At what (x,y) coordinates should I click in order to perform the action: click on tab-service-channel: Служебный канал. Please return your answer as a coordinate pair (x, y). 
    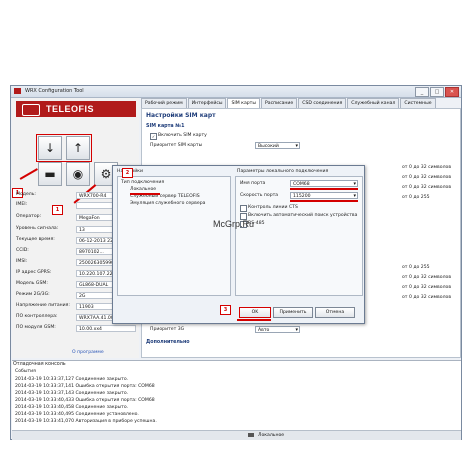
    Looking at the image, I should click on (373, 103).